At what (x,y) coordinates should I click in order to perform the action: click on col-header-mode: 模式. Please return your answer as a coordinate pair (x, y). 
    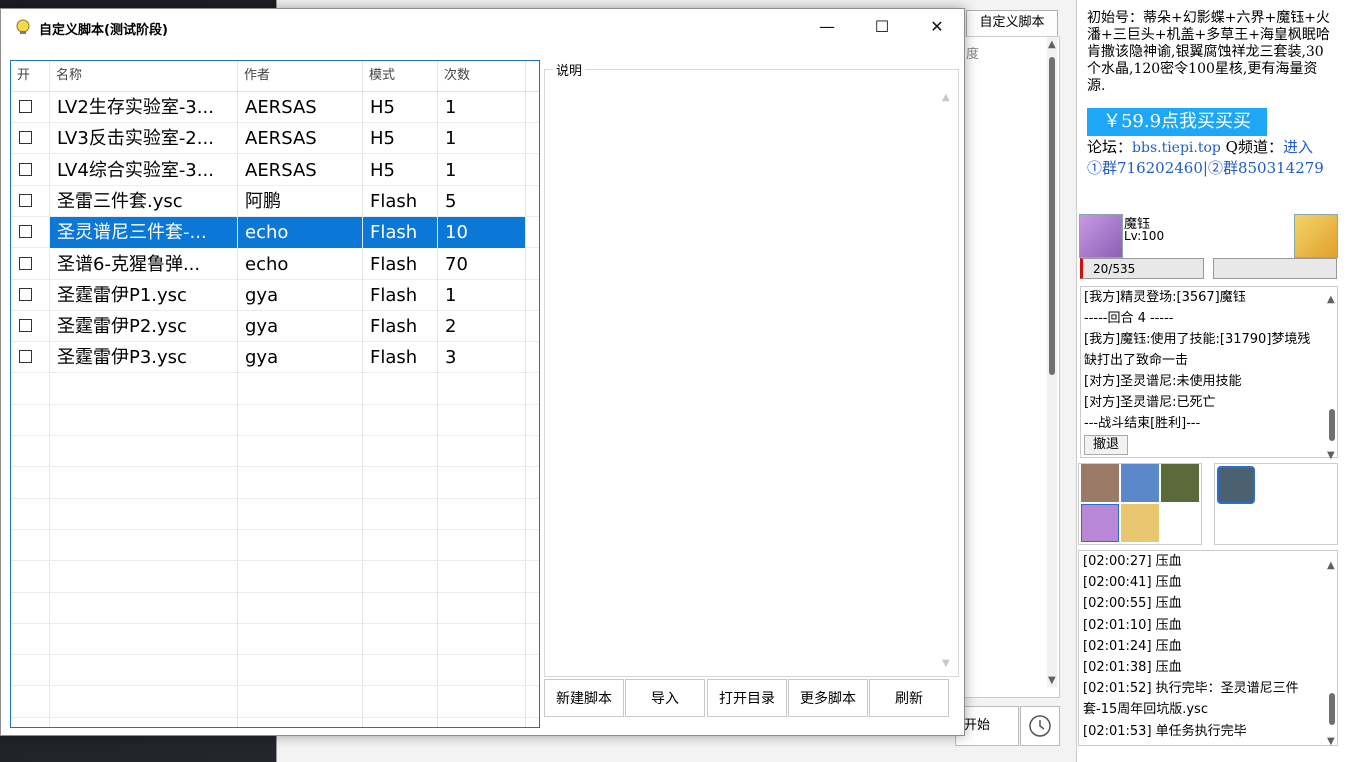
    Looking at the image, I should click on (400, 76).